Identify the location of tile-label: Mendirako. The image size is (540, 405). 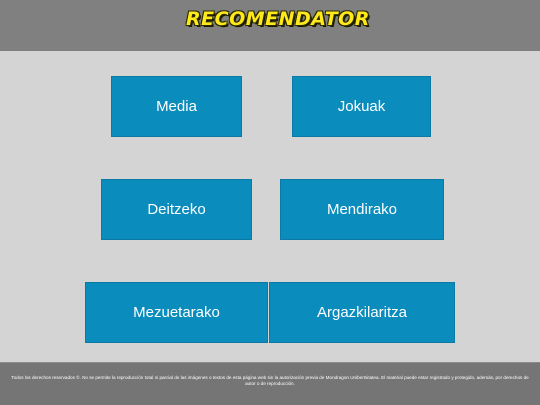
(362, 209).